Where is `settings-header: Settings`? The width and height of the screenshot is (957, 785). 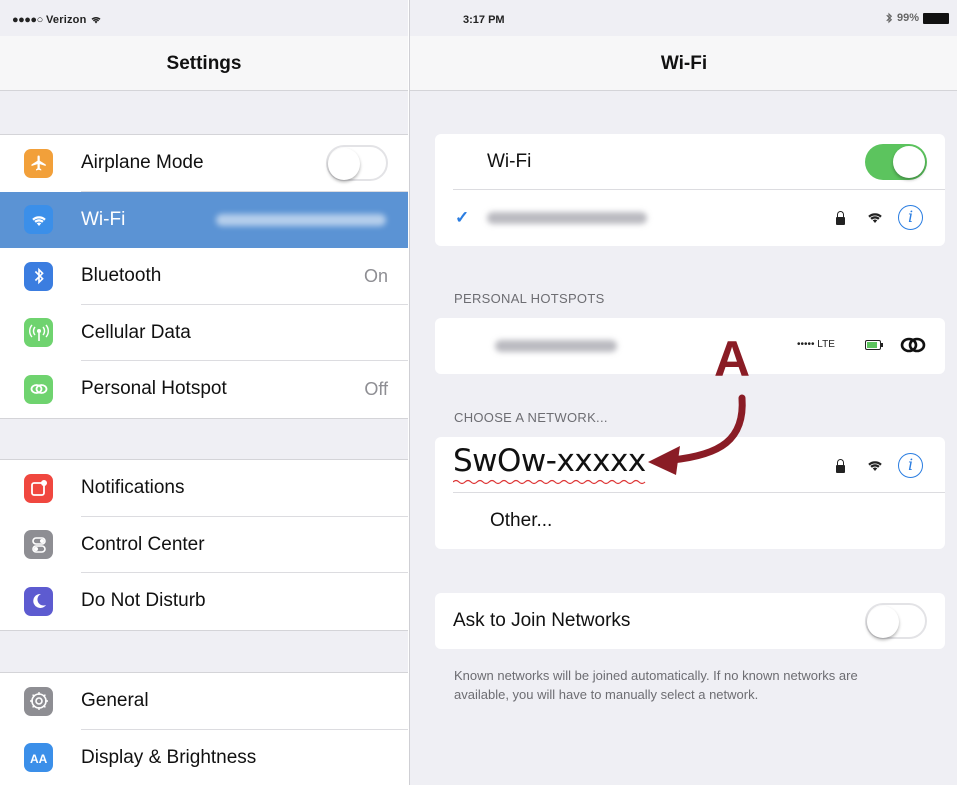
settings-header: Settings is located at coordinates (204, 63).